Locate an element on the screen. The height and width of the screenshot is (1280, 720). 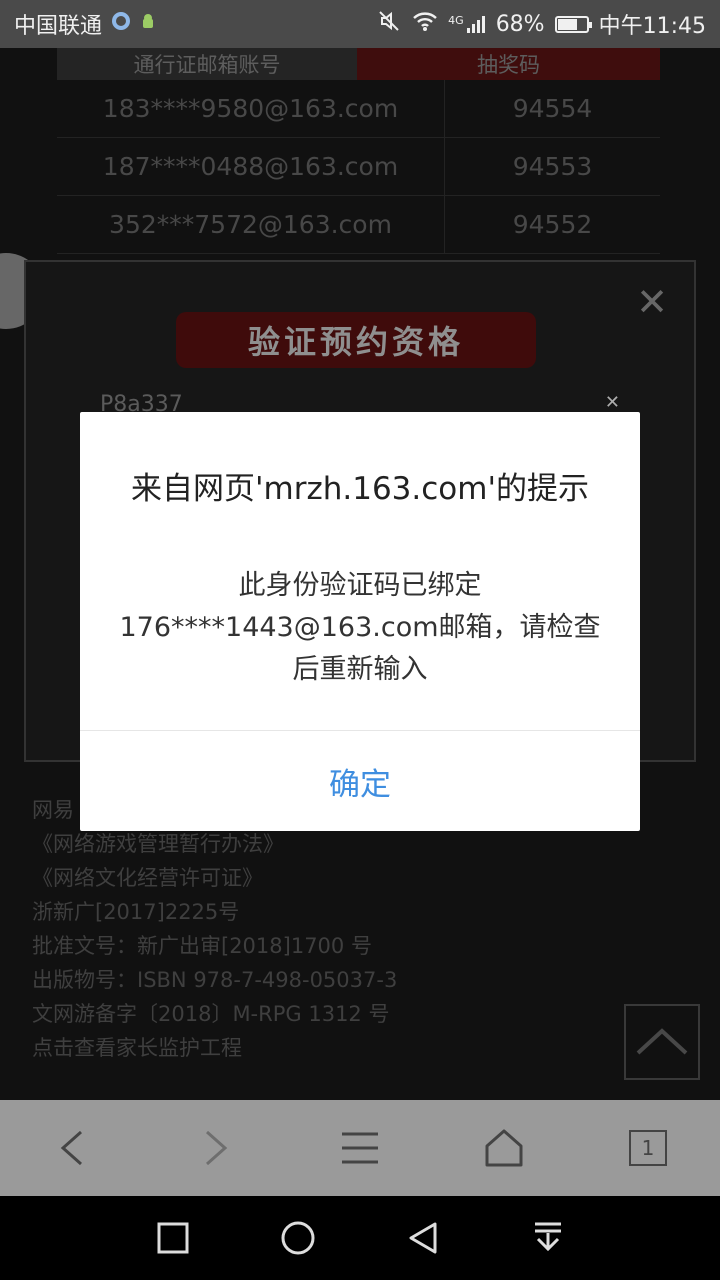
triangle-back-icon is located at coordinates (422, 1238).